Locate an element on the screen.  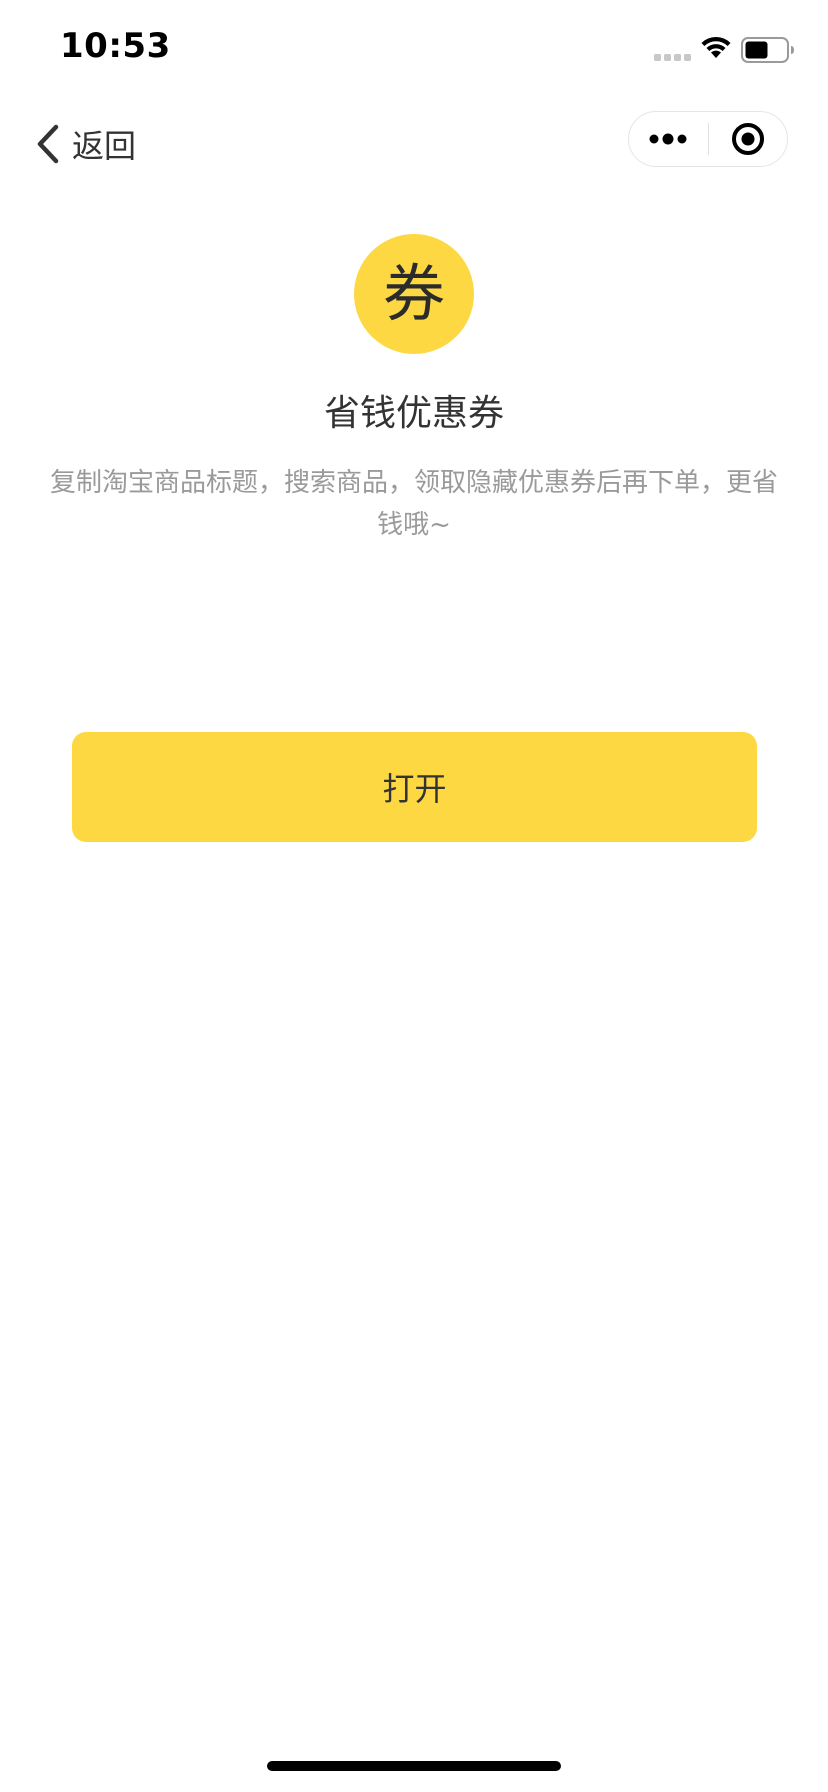
open-button: 打开 is located at coordinates (414, 787).